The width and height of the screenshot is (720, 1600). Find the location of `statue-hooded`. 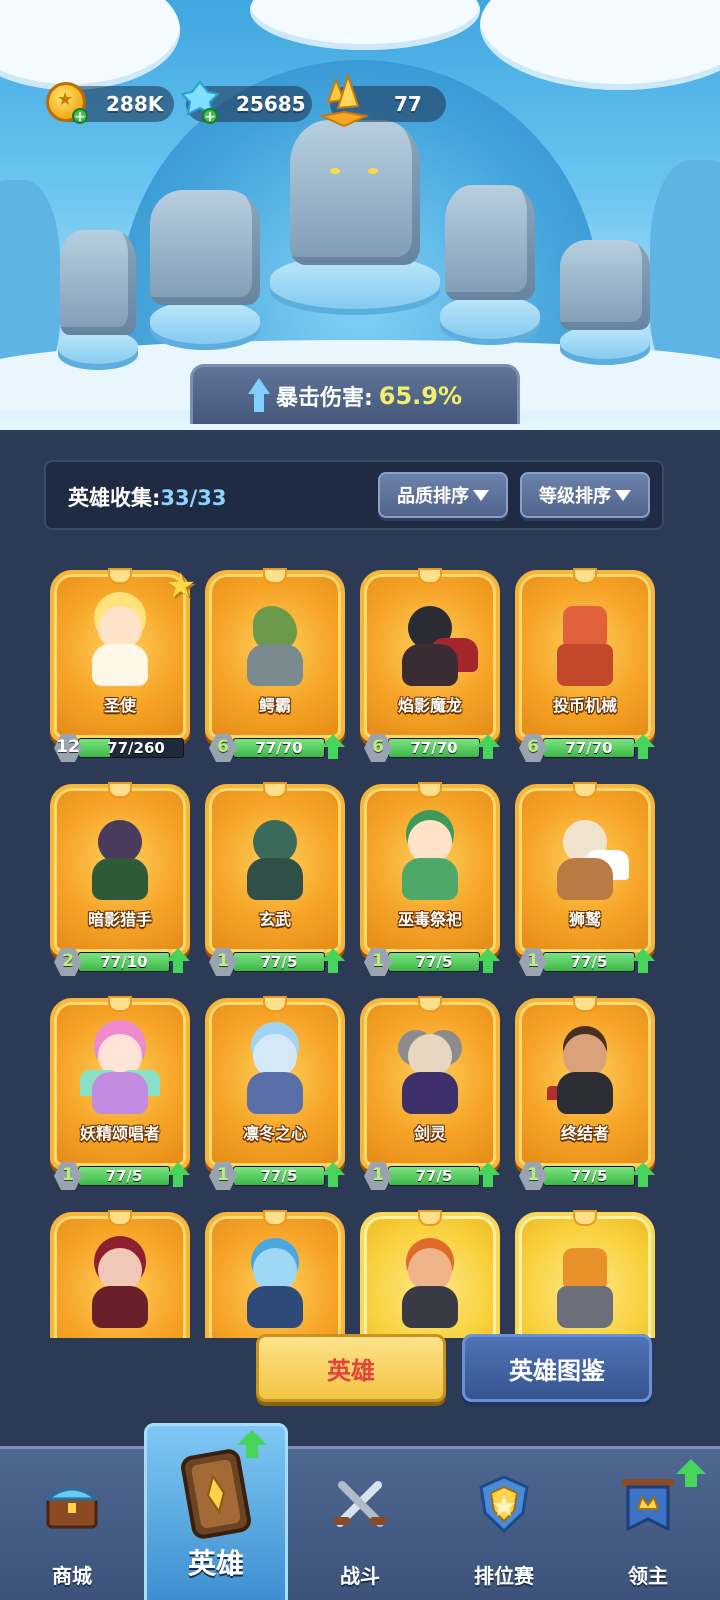

statue-hooded is located at coordinates (490, 242).